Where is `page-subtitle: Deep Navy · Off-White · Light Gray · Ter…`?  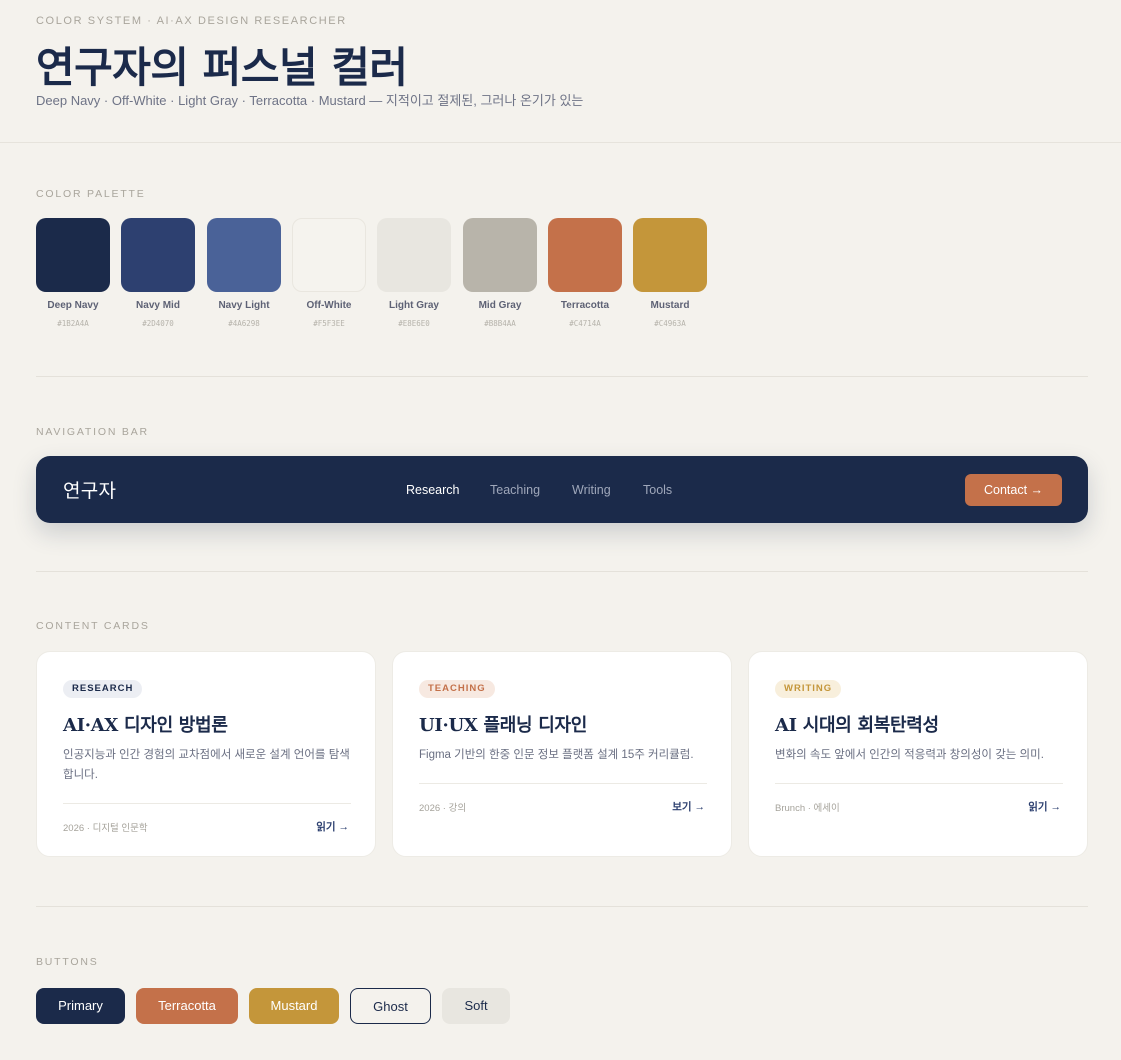
page-subtitle: Deep Navy · Off-White · Light Gray · Ter… is located at coordinates (310, 100).